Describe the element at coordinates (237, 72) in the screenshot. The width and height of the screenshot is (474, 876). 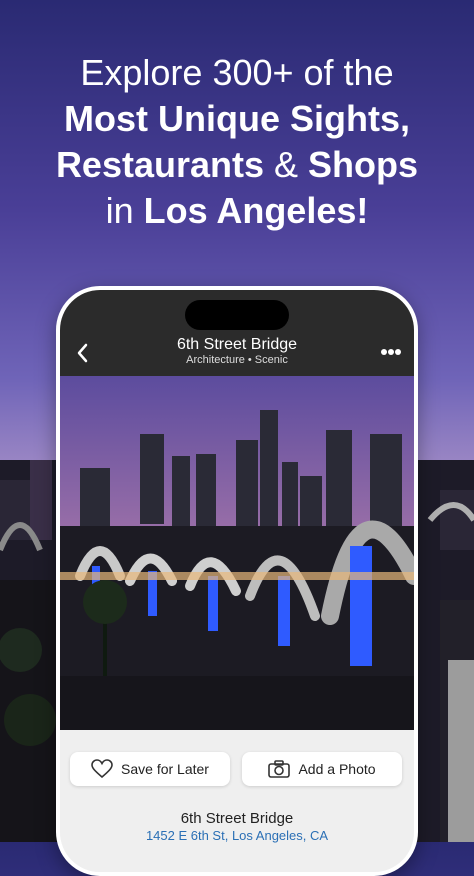
I see `headline-line1: Explore 300+ of the` at that location.